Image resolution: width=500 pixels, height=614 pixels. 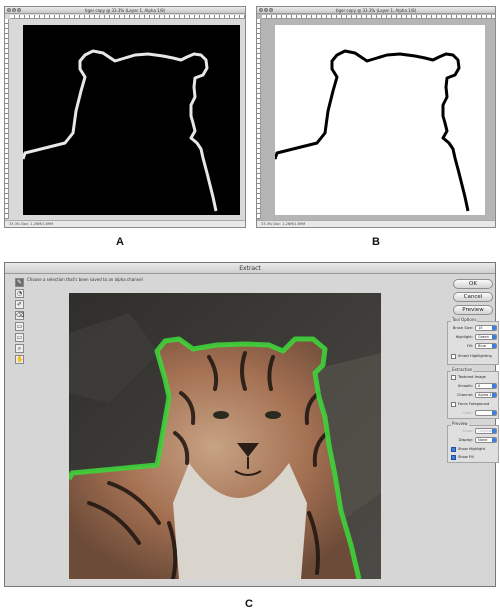 I want to click on hand-tool: ✋, so click(x=19, y=359).